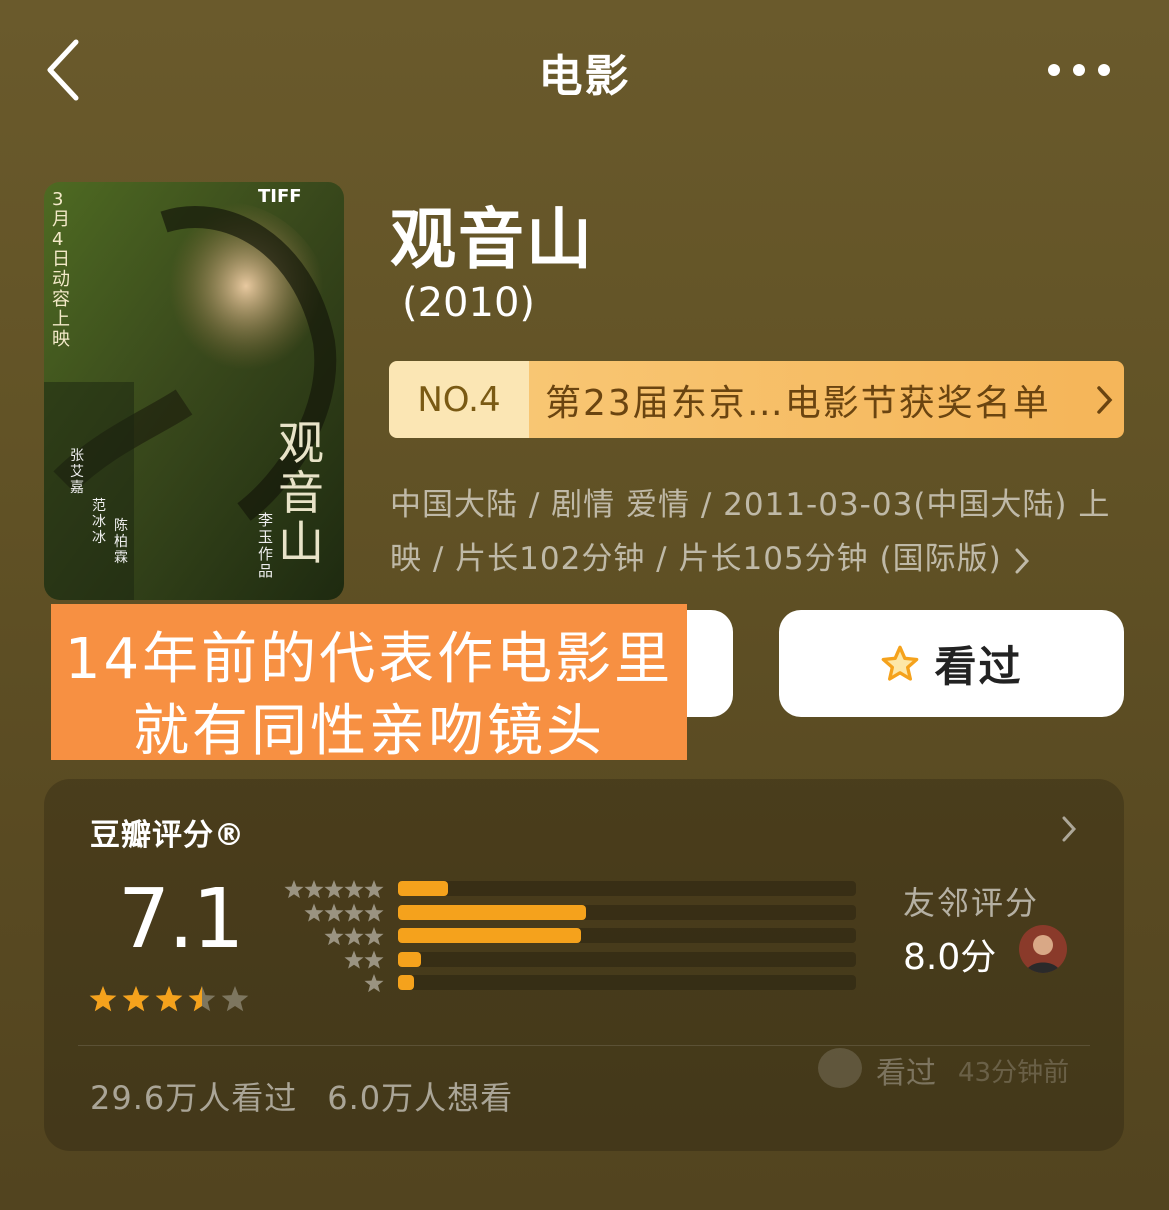  What do you see at coordinates (420, 1098) in the screenshot?
I see `want-count: 6.0万人想看` at bounding box center [420, 1098].